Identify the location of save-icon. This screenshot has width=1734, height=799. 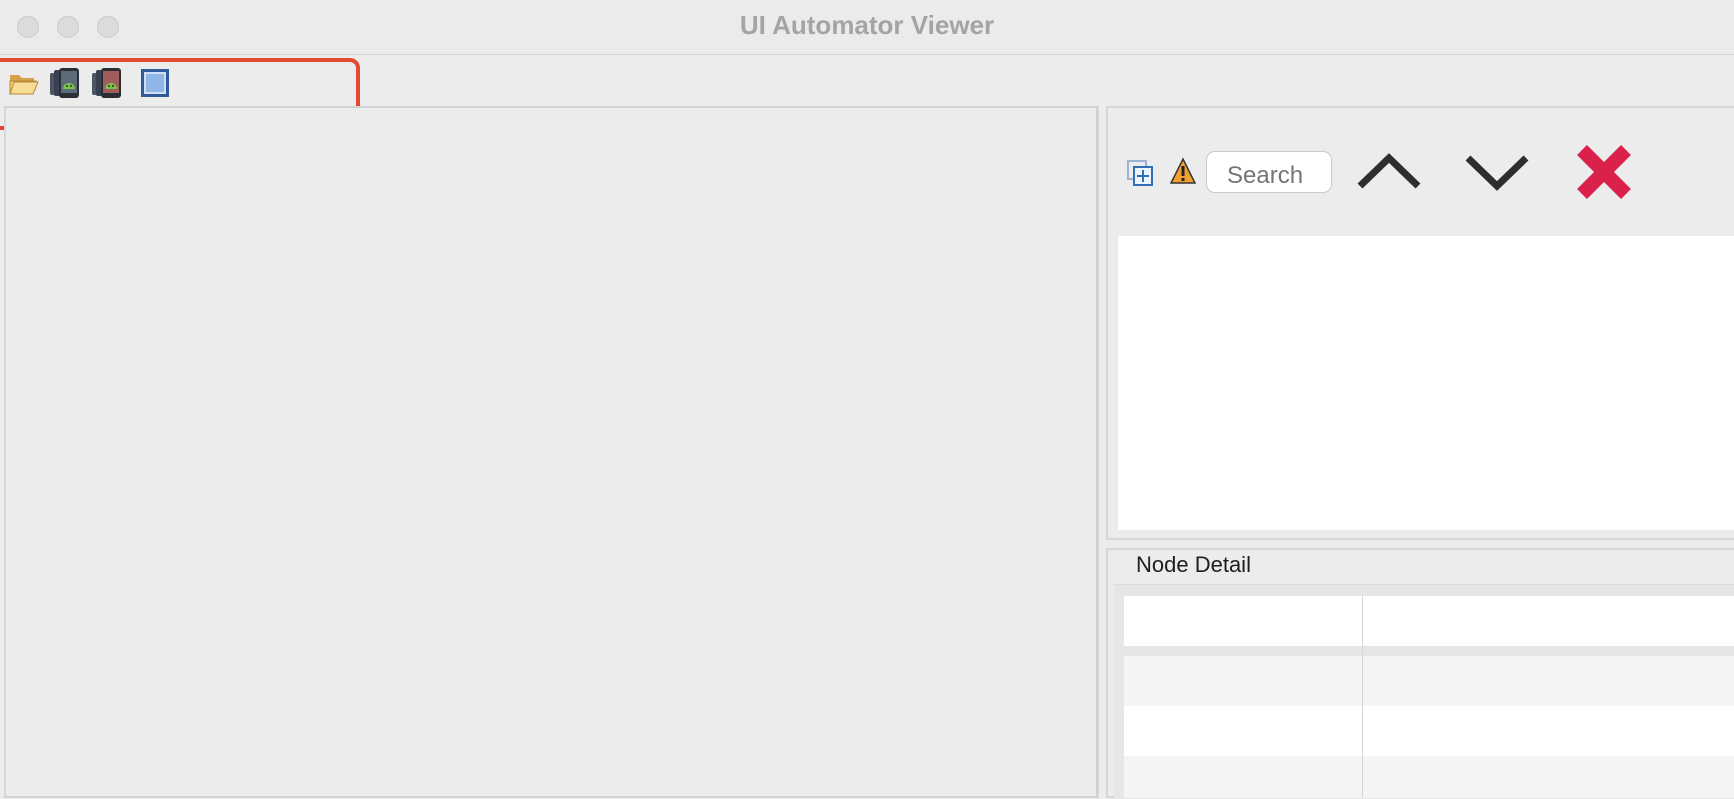
(155, 83).